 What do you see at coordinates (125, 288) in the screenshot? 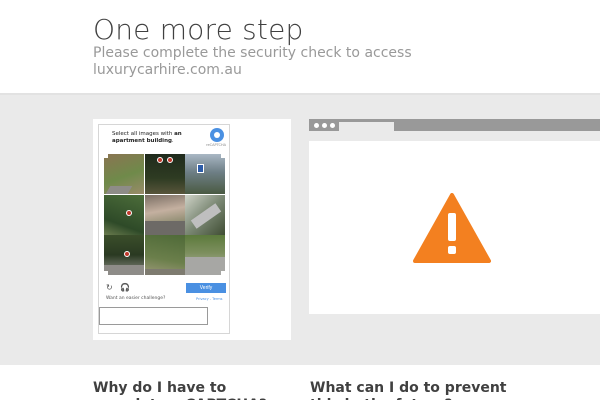
I see `headphones-icon: 🎧` at bounding box center [125, 288].